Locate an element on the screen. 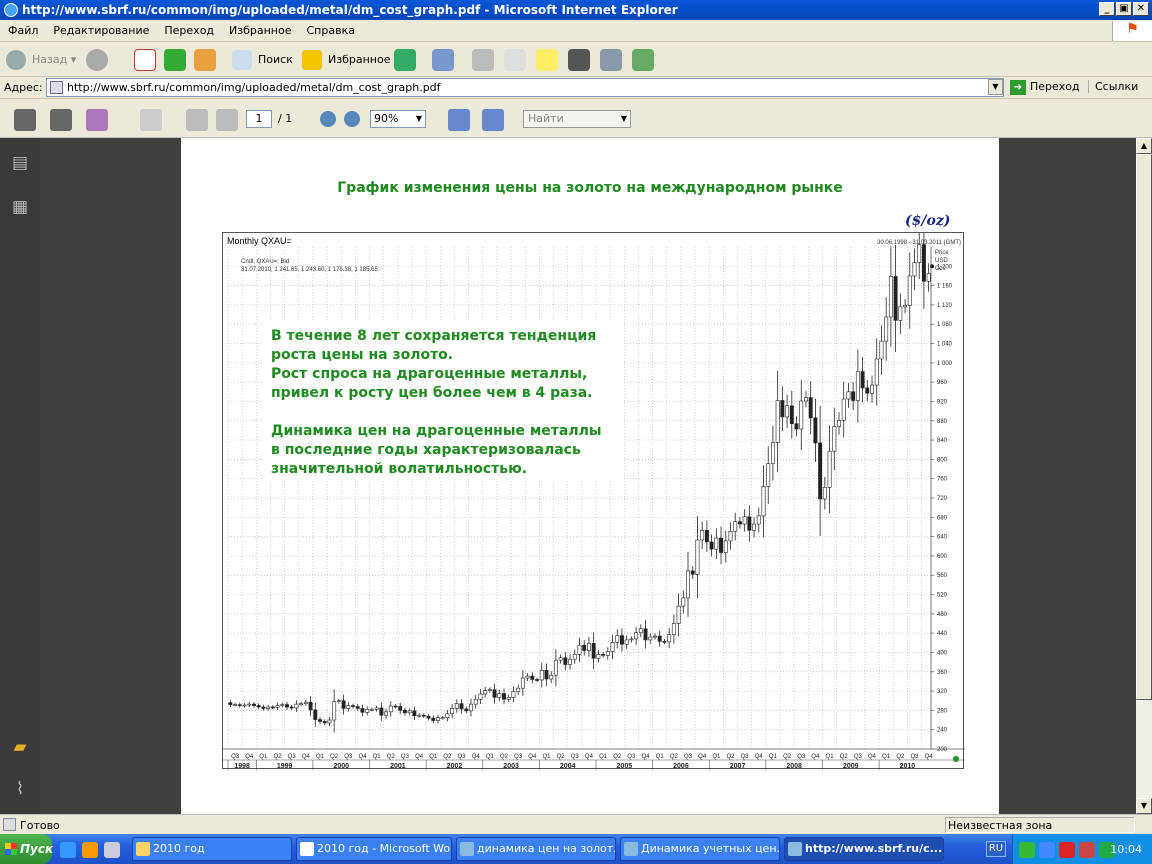 The image size is (1152, 864). search-button: Поиск is located at coordinates (261, 60).